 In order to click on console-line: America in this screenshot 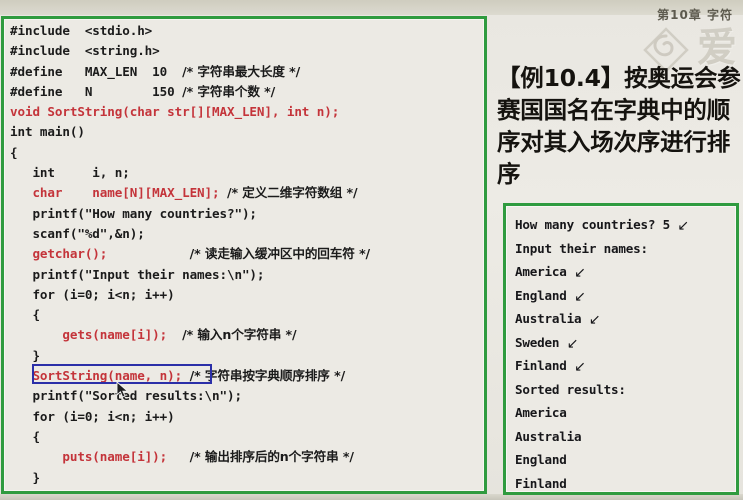, I will do `click(624, 413)`.